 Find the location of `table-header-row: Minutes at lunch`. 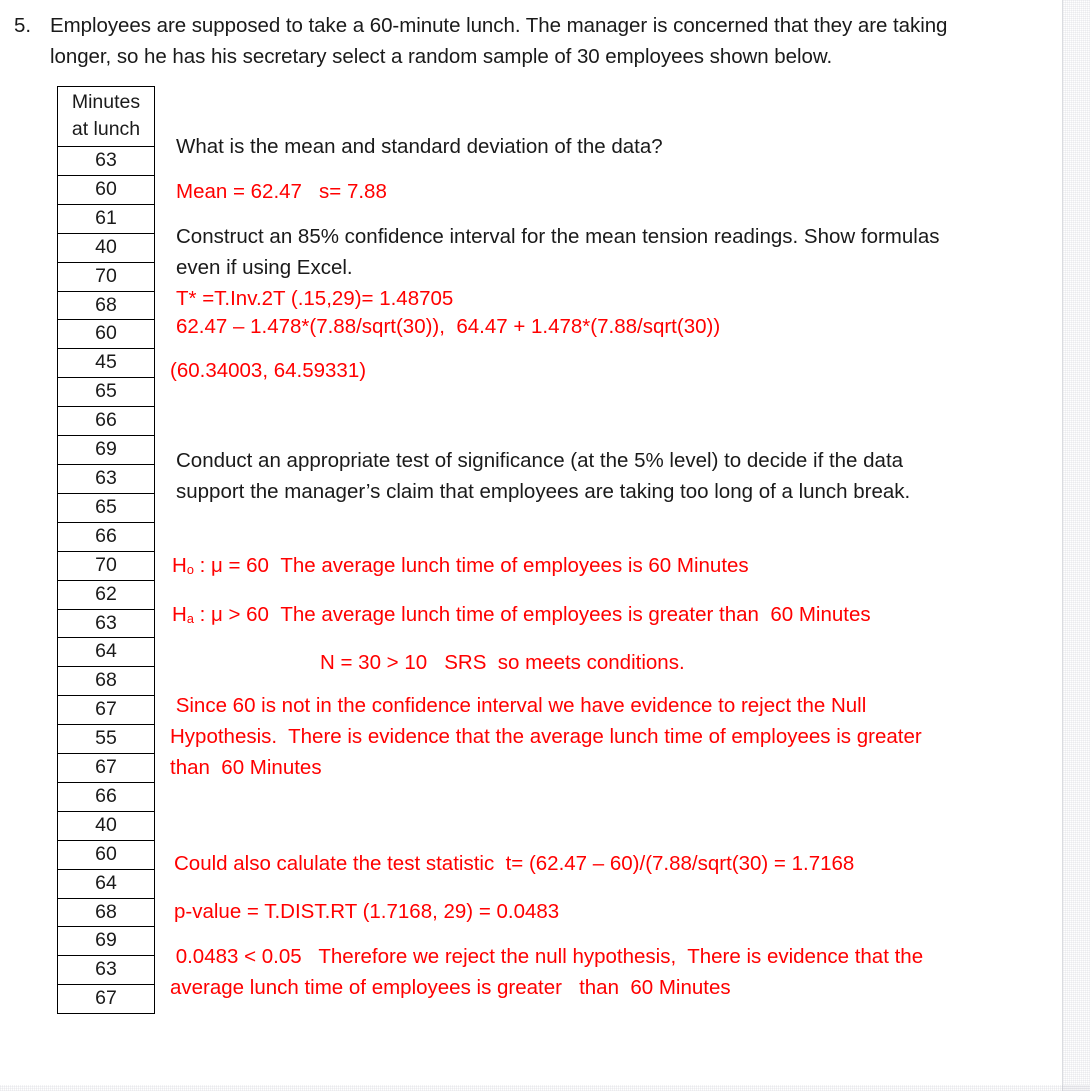

table-header-row: Minutes at lunch is located at coordinates (106, 116).